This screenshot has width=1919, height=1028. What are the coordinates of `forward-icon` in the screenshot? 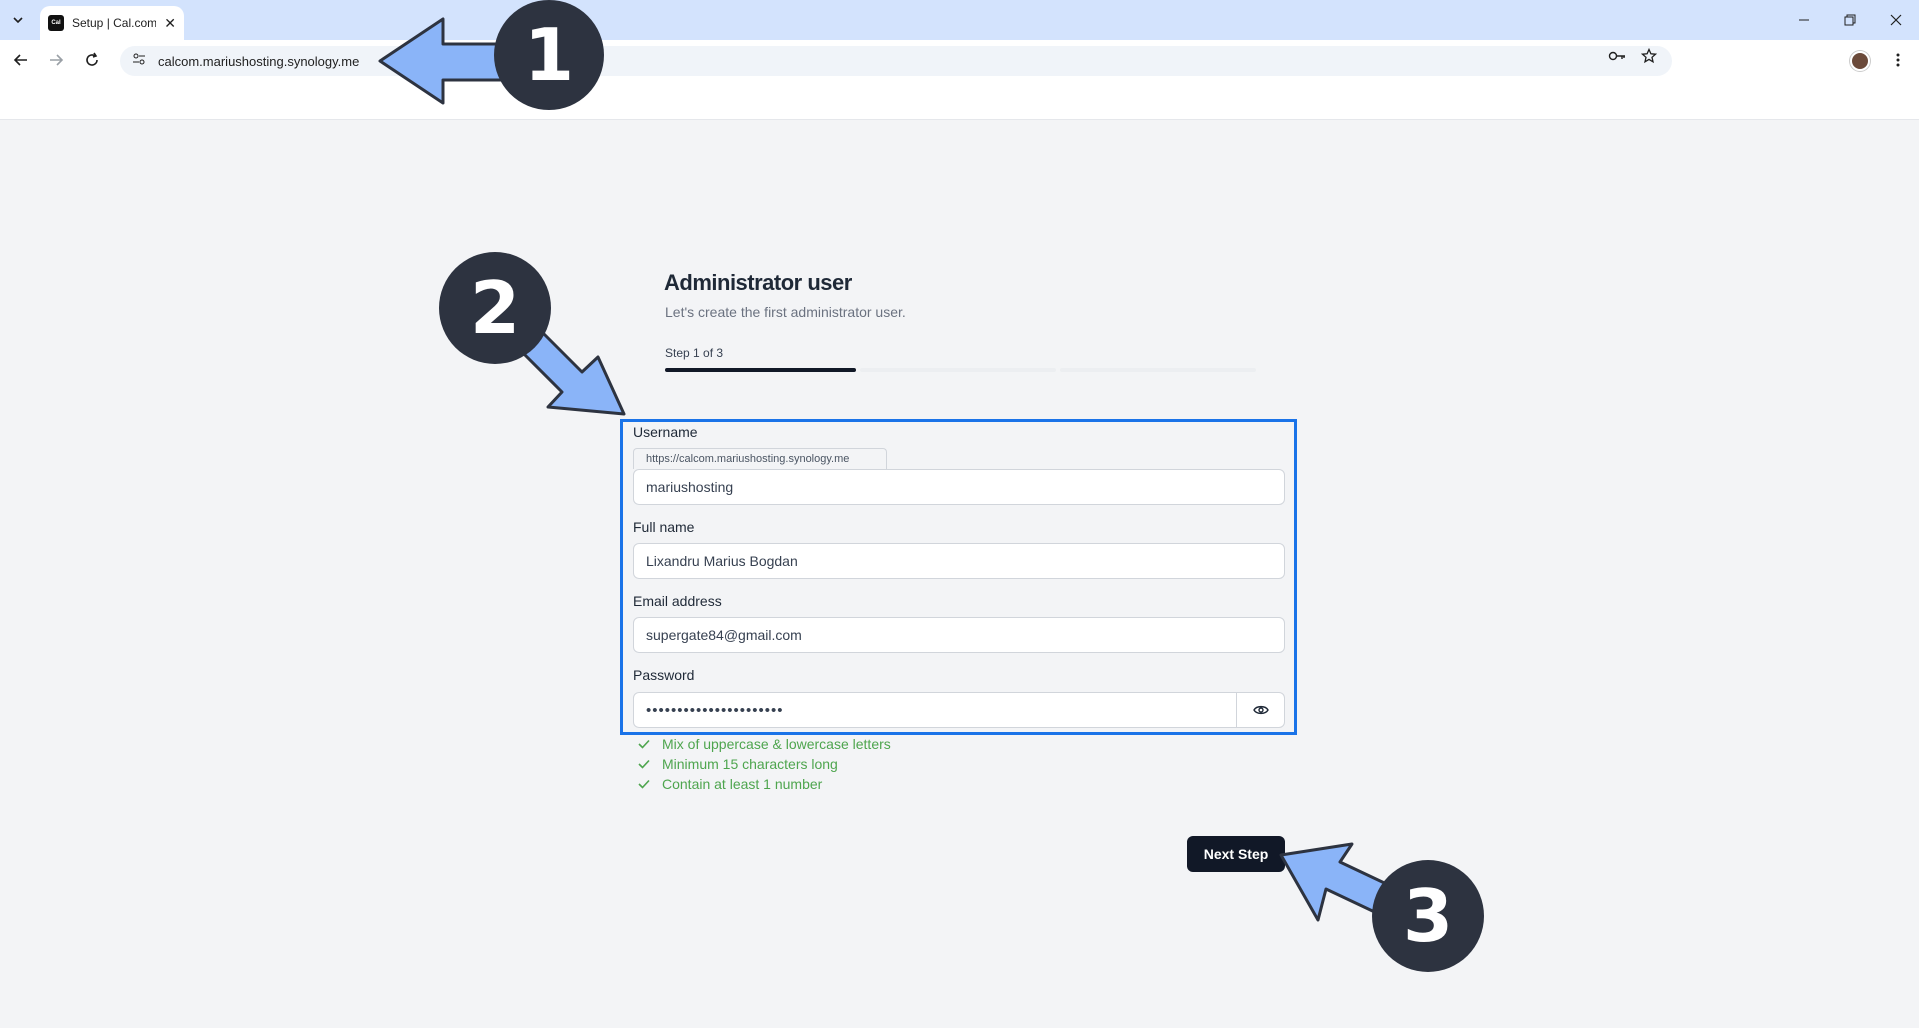 It's located at (56, 60).